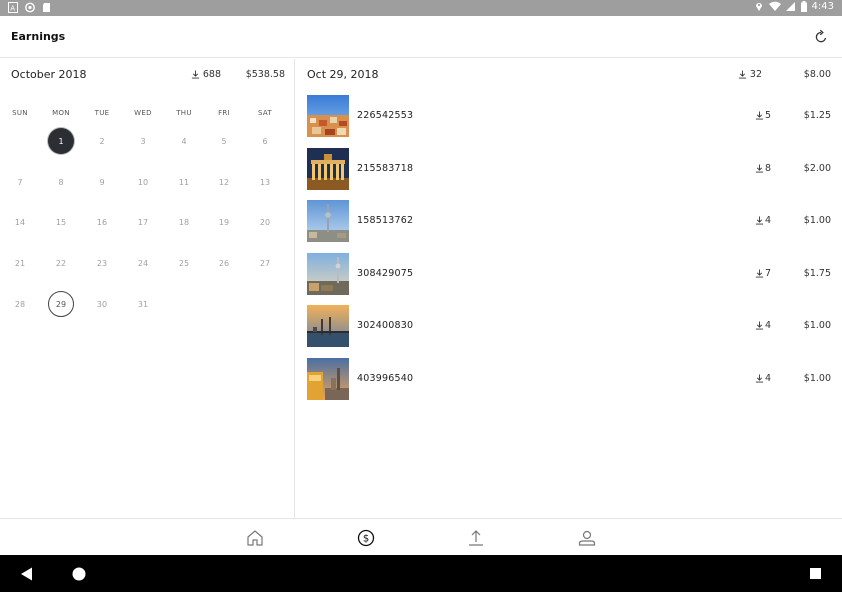  What do you see at coordinates (265, 182) in the screenshot?
I see `calendar-day: 13` at bounding box center [265, 182].